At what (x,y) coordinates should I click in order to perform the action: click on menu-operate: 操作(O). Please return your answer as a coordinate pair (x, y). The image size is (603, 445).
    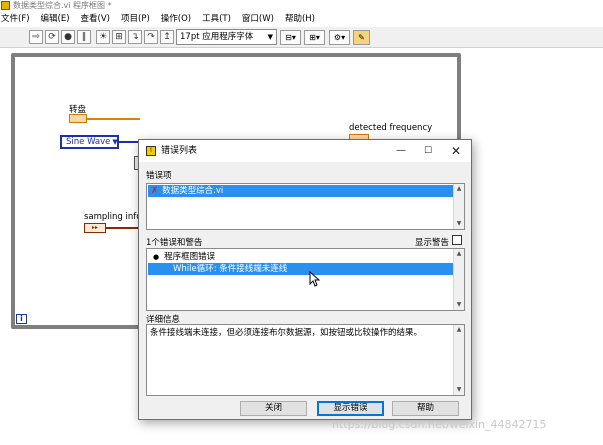
    Looking at the image, I should click on (178, 19).